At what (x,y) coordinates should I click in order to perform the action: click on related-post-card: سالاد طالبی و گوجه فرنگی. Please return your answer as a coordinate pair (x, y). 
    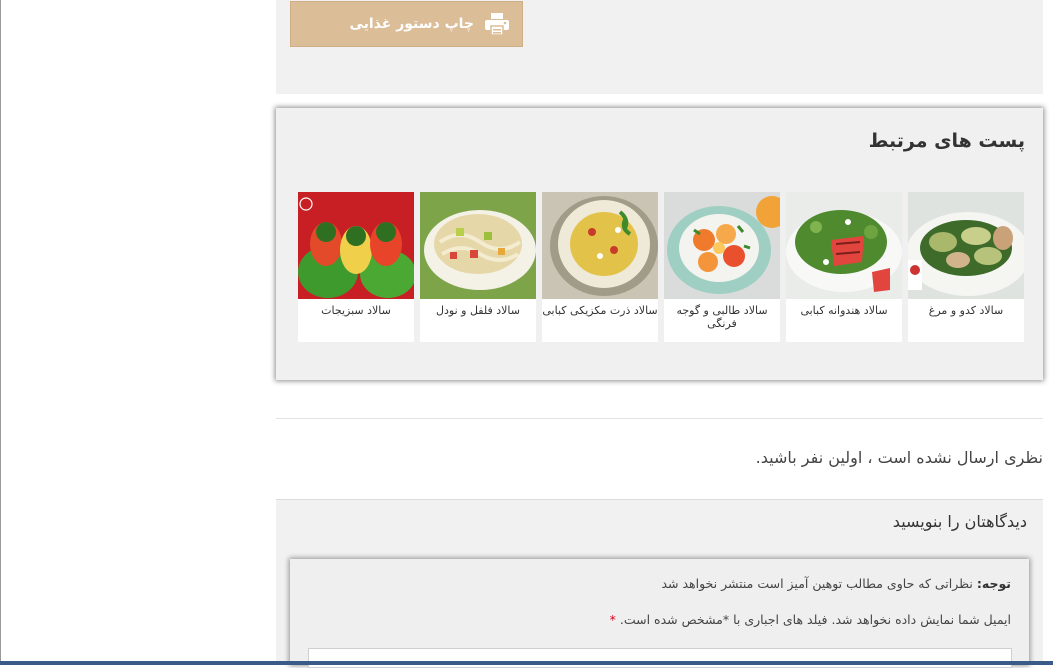
    Looking at the image, I should click on (722, 267).